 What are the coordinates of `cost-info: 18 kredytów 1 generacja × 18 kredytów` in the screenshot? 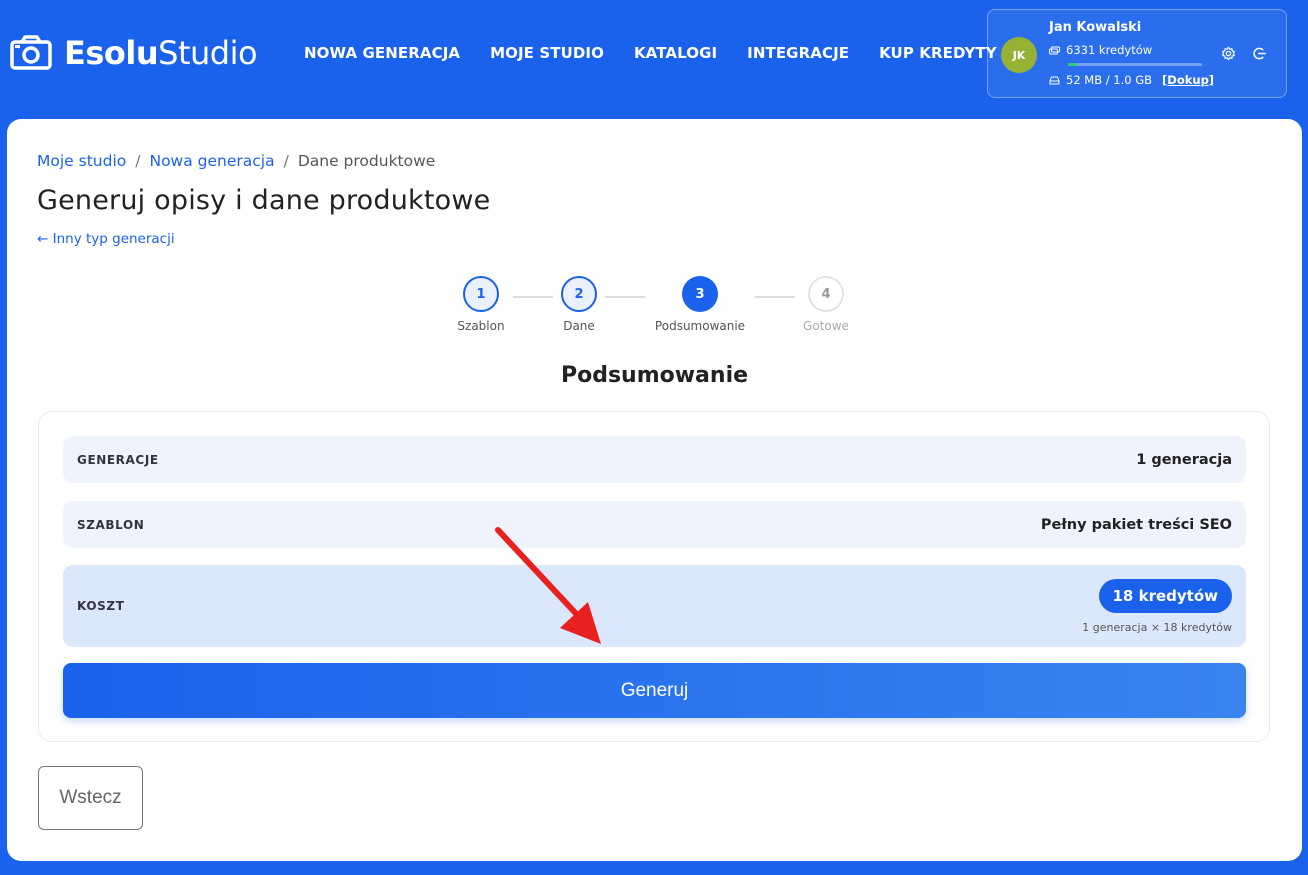 It's located at (1157, 606).